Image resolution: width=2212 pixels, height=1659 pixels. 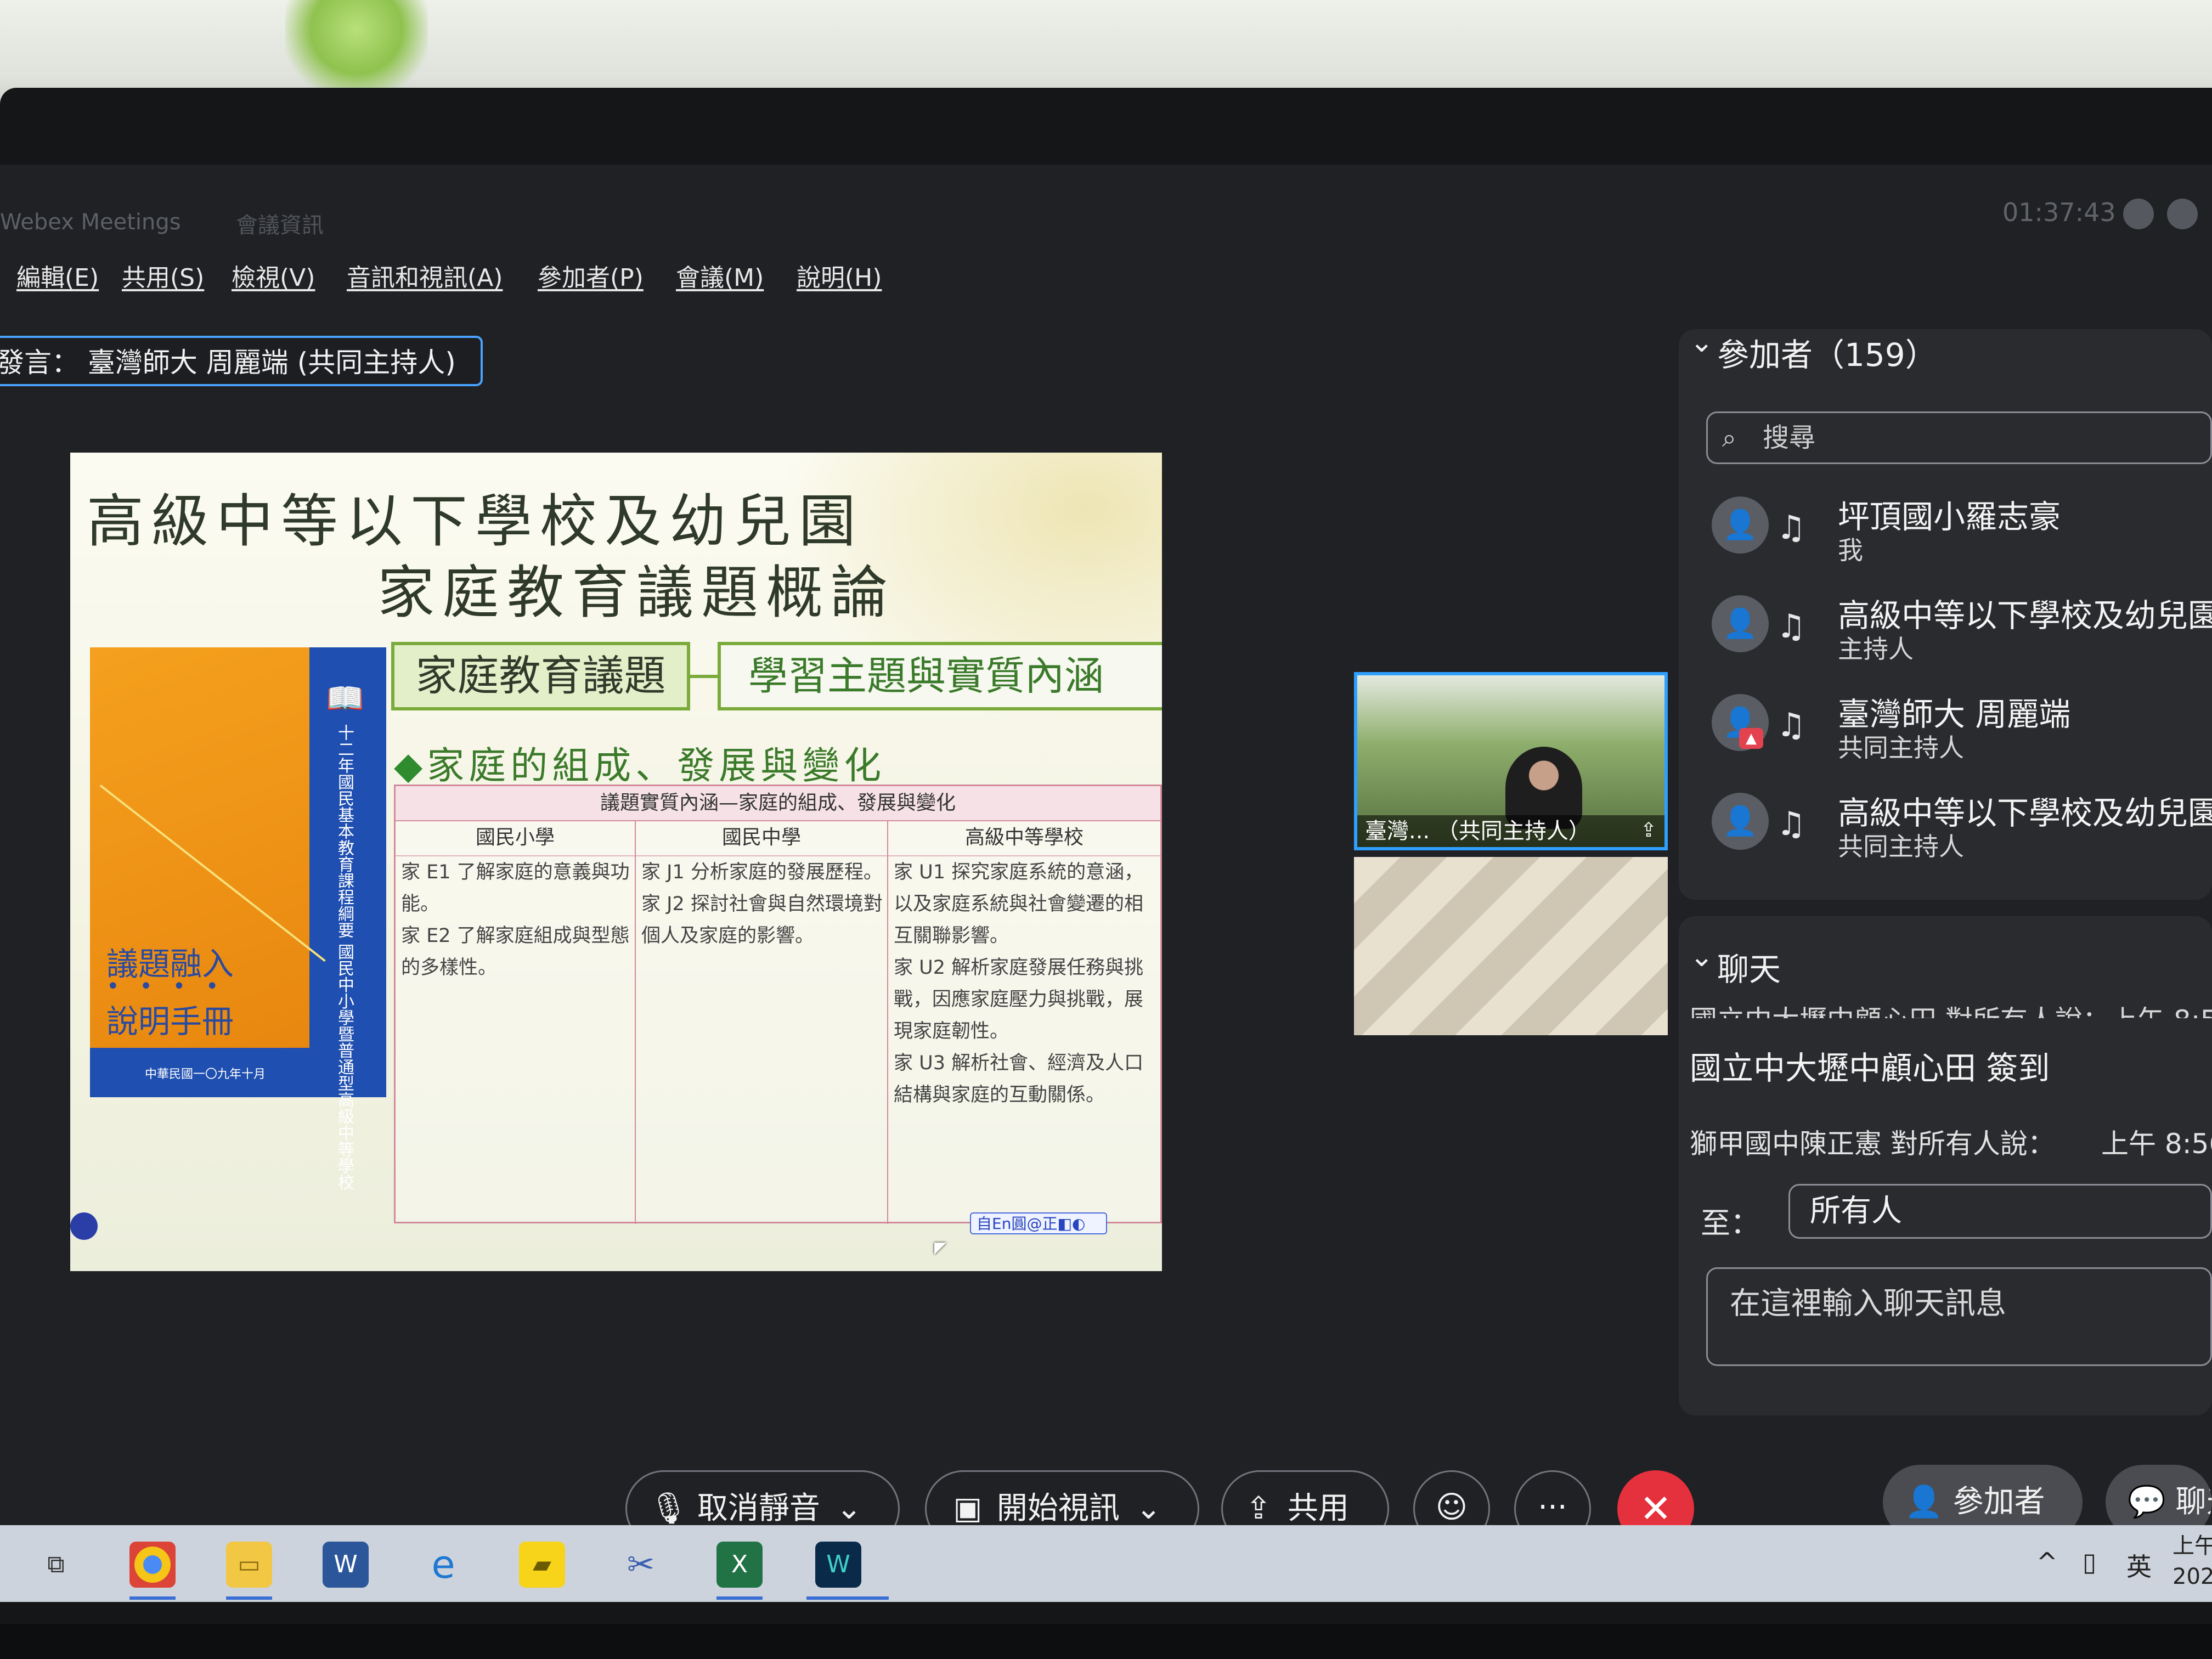 I want to click on explorer-active-indicator, so click(x=249, y=1598).